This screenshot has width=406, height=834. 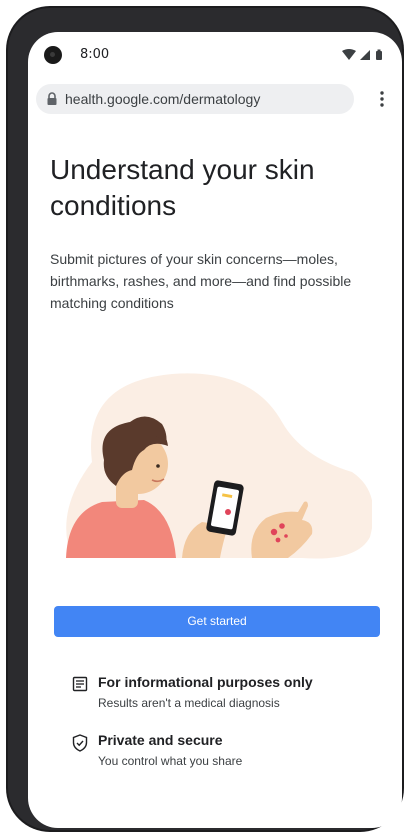 I want to click on status-time: 8:00, so click(x=95, y=54).